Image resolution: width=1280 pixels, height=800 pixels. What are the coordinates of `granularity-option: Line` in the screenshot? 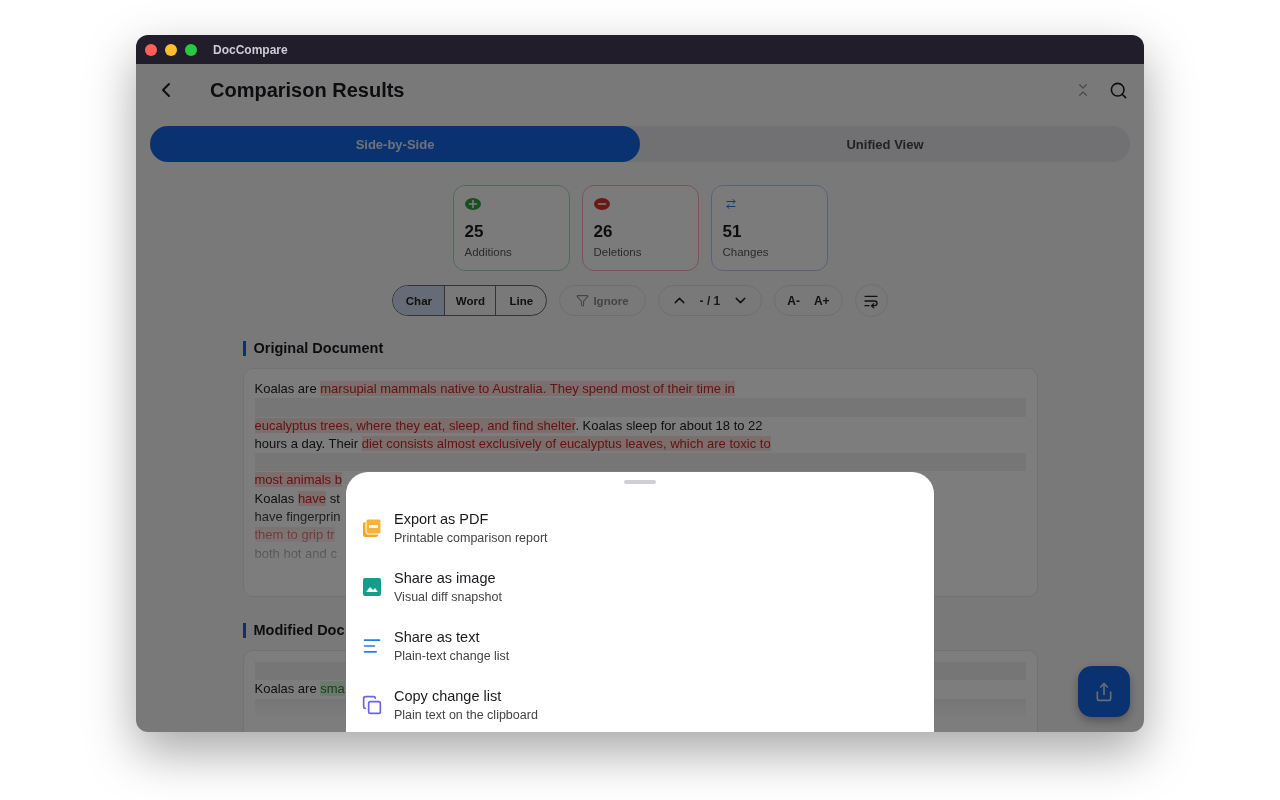 It's located at (521, 300).